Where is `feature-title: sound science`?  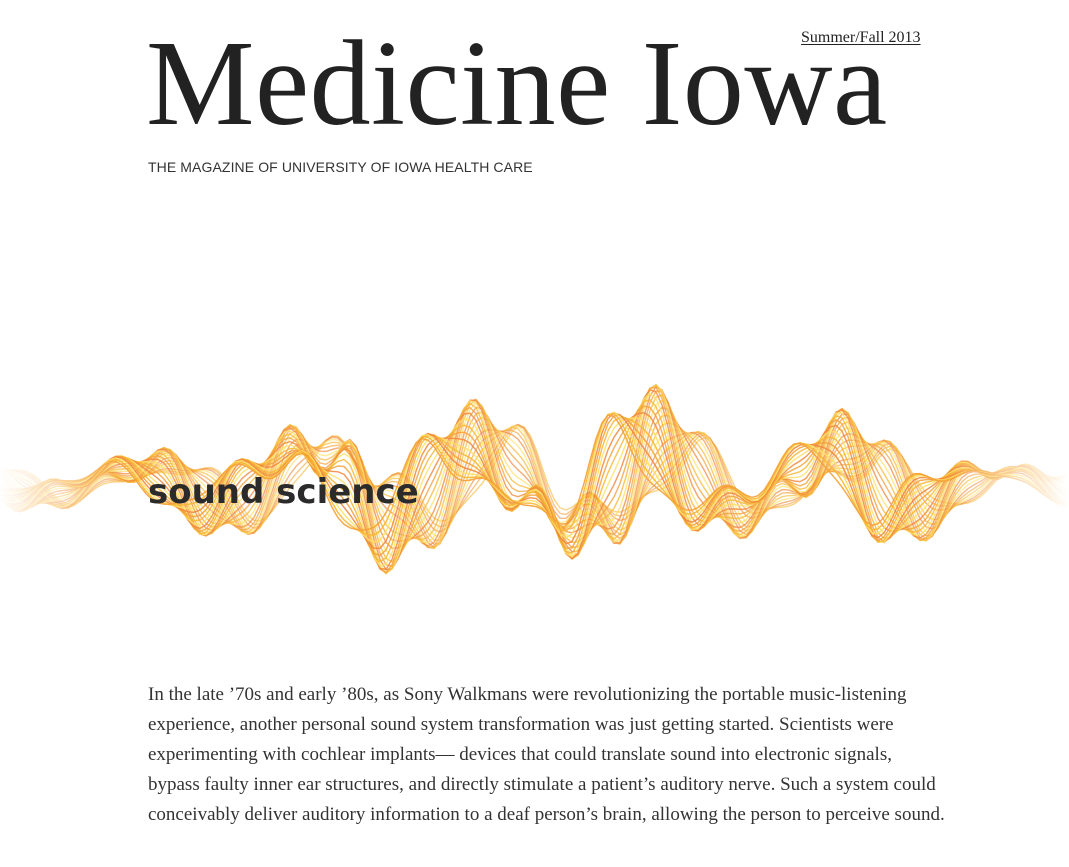
feature-title: sound science is located at coordinates (283, 492).